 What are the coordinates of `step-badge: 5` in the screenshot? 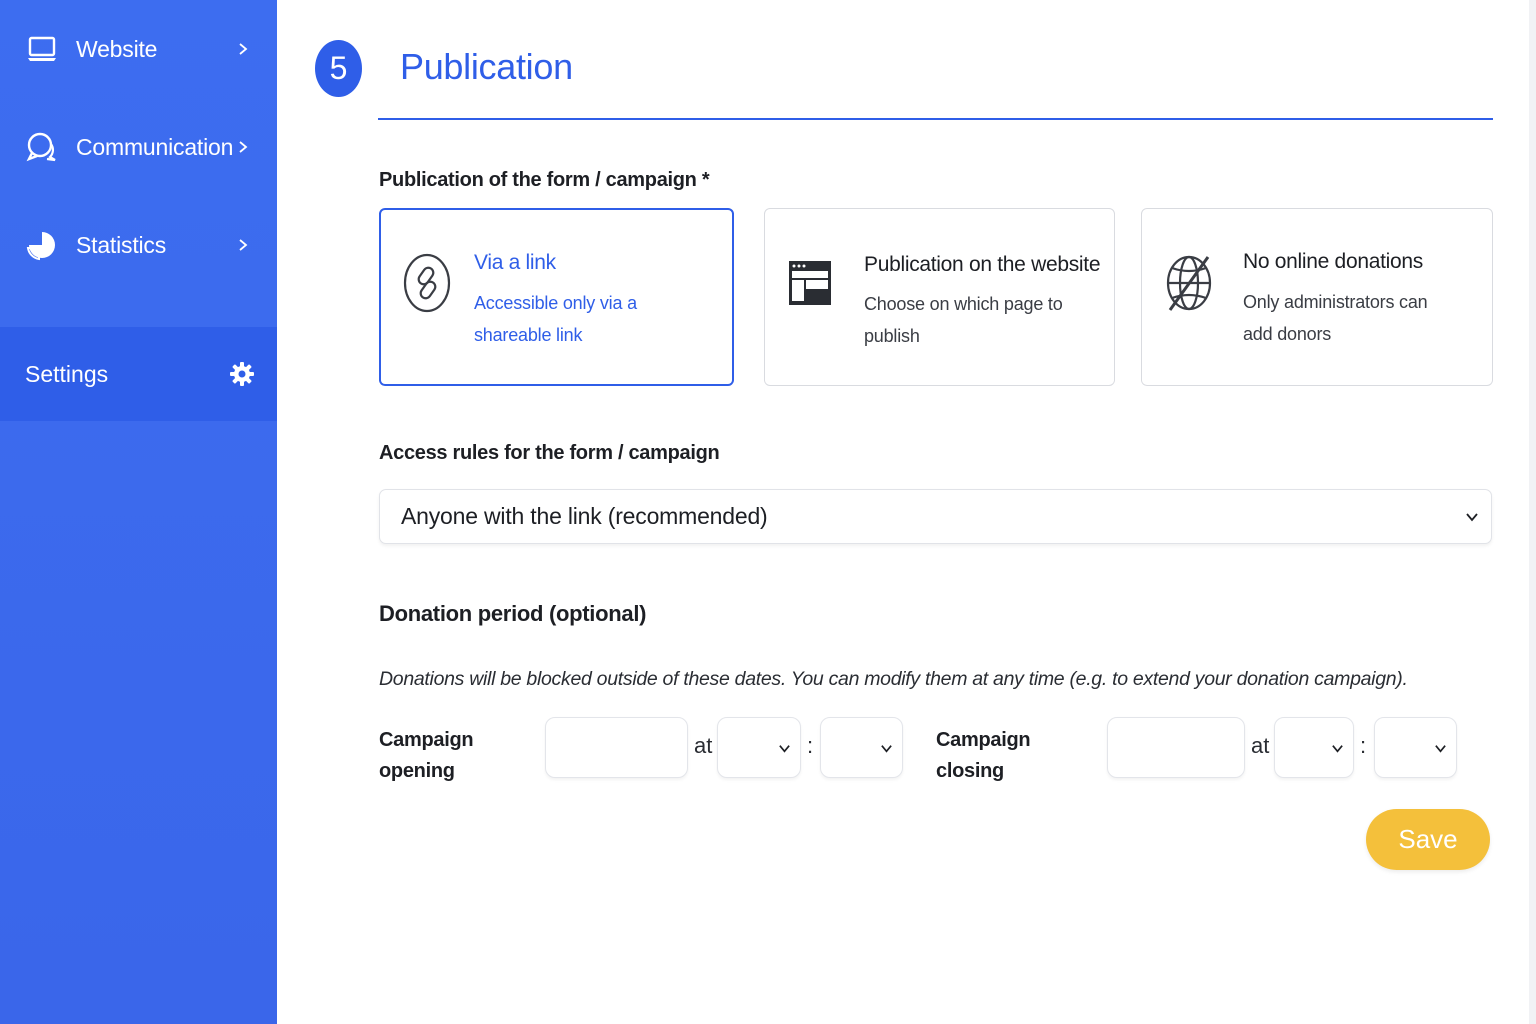 It's located at (338, 68).